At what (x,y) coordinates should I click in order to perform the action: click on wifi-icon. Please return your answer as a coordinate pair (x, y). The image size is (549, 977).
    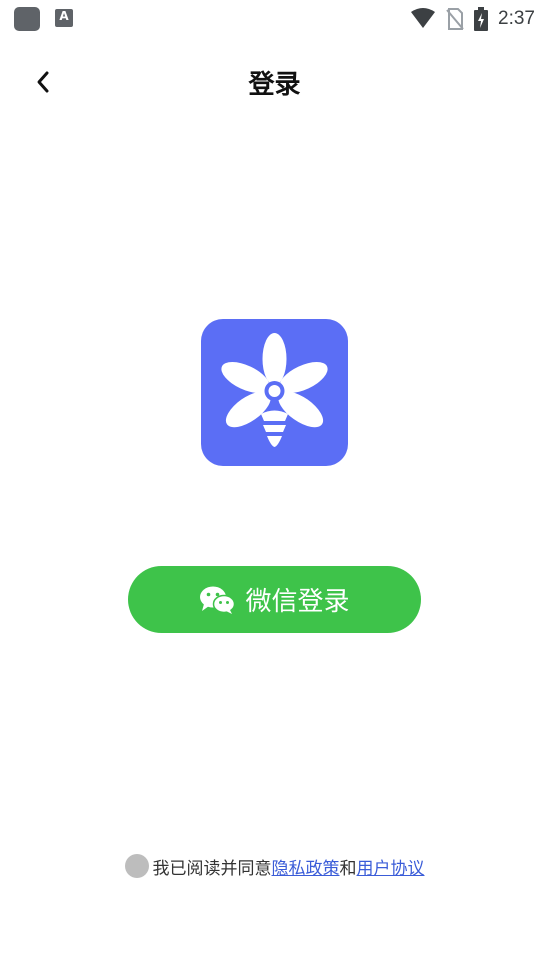
    Looking at the image, I should click on (423, 18).